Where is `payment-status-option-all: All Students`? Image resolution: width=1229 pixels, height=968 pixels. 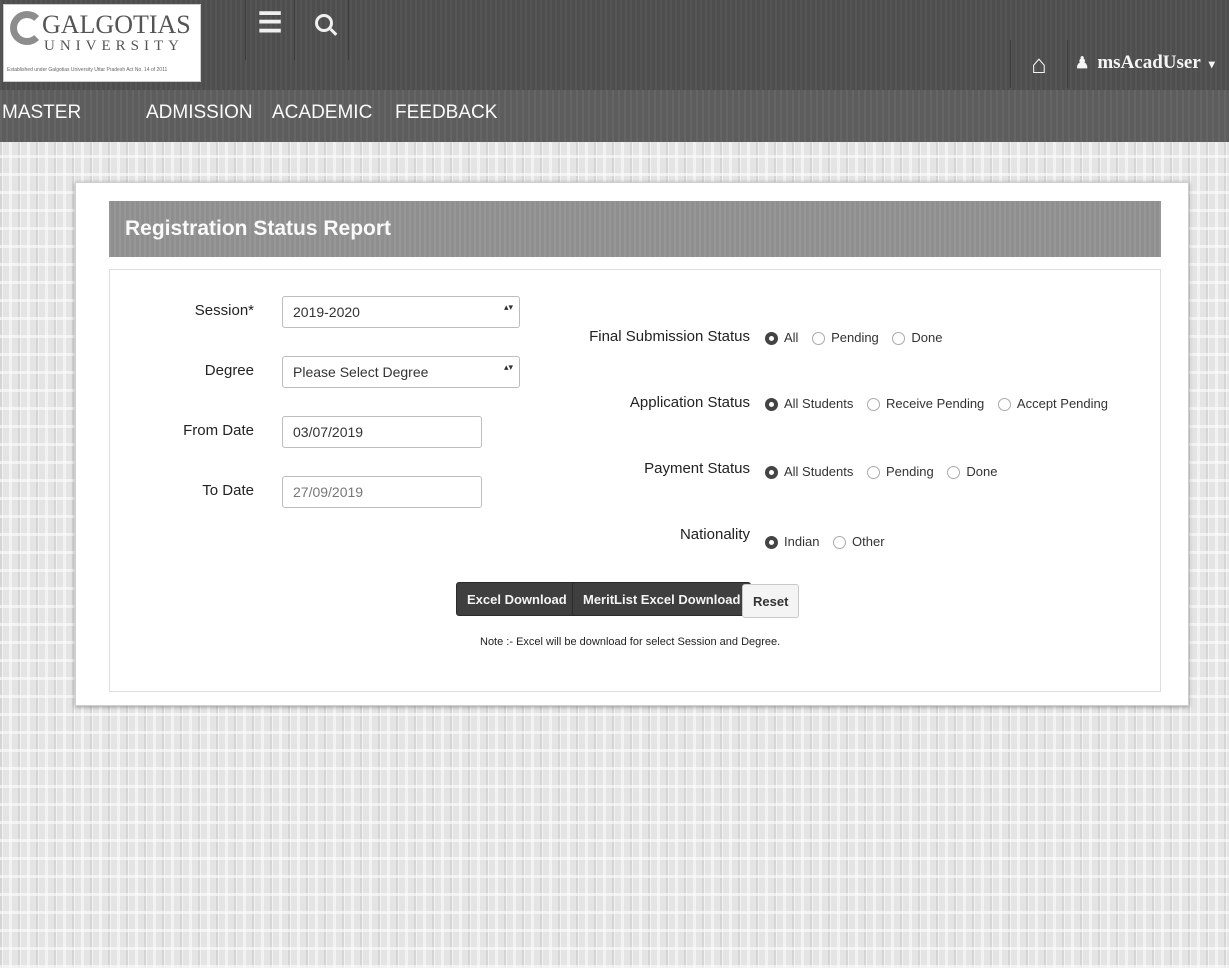
payment-status-option-all: All Students is located at coordinates (809, 472).